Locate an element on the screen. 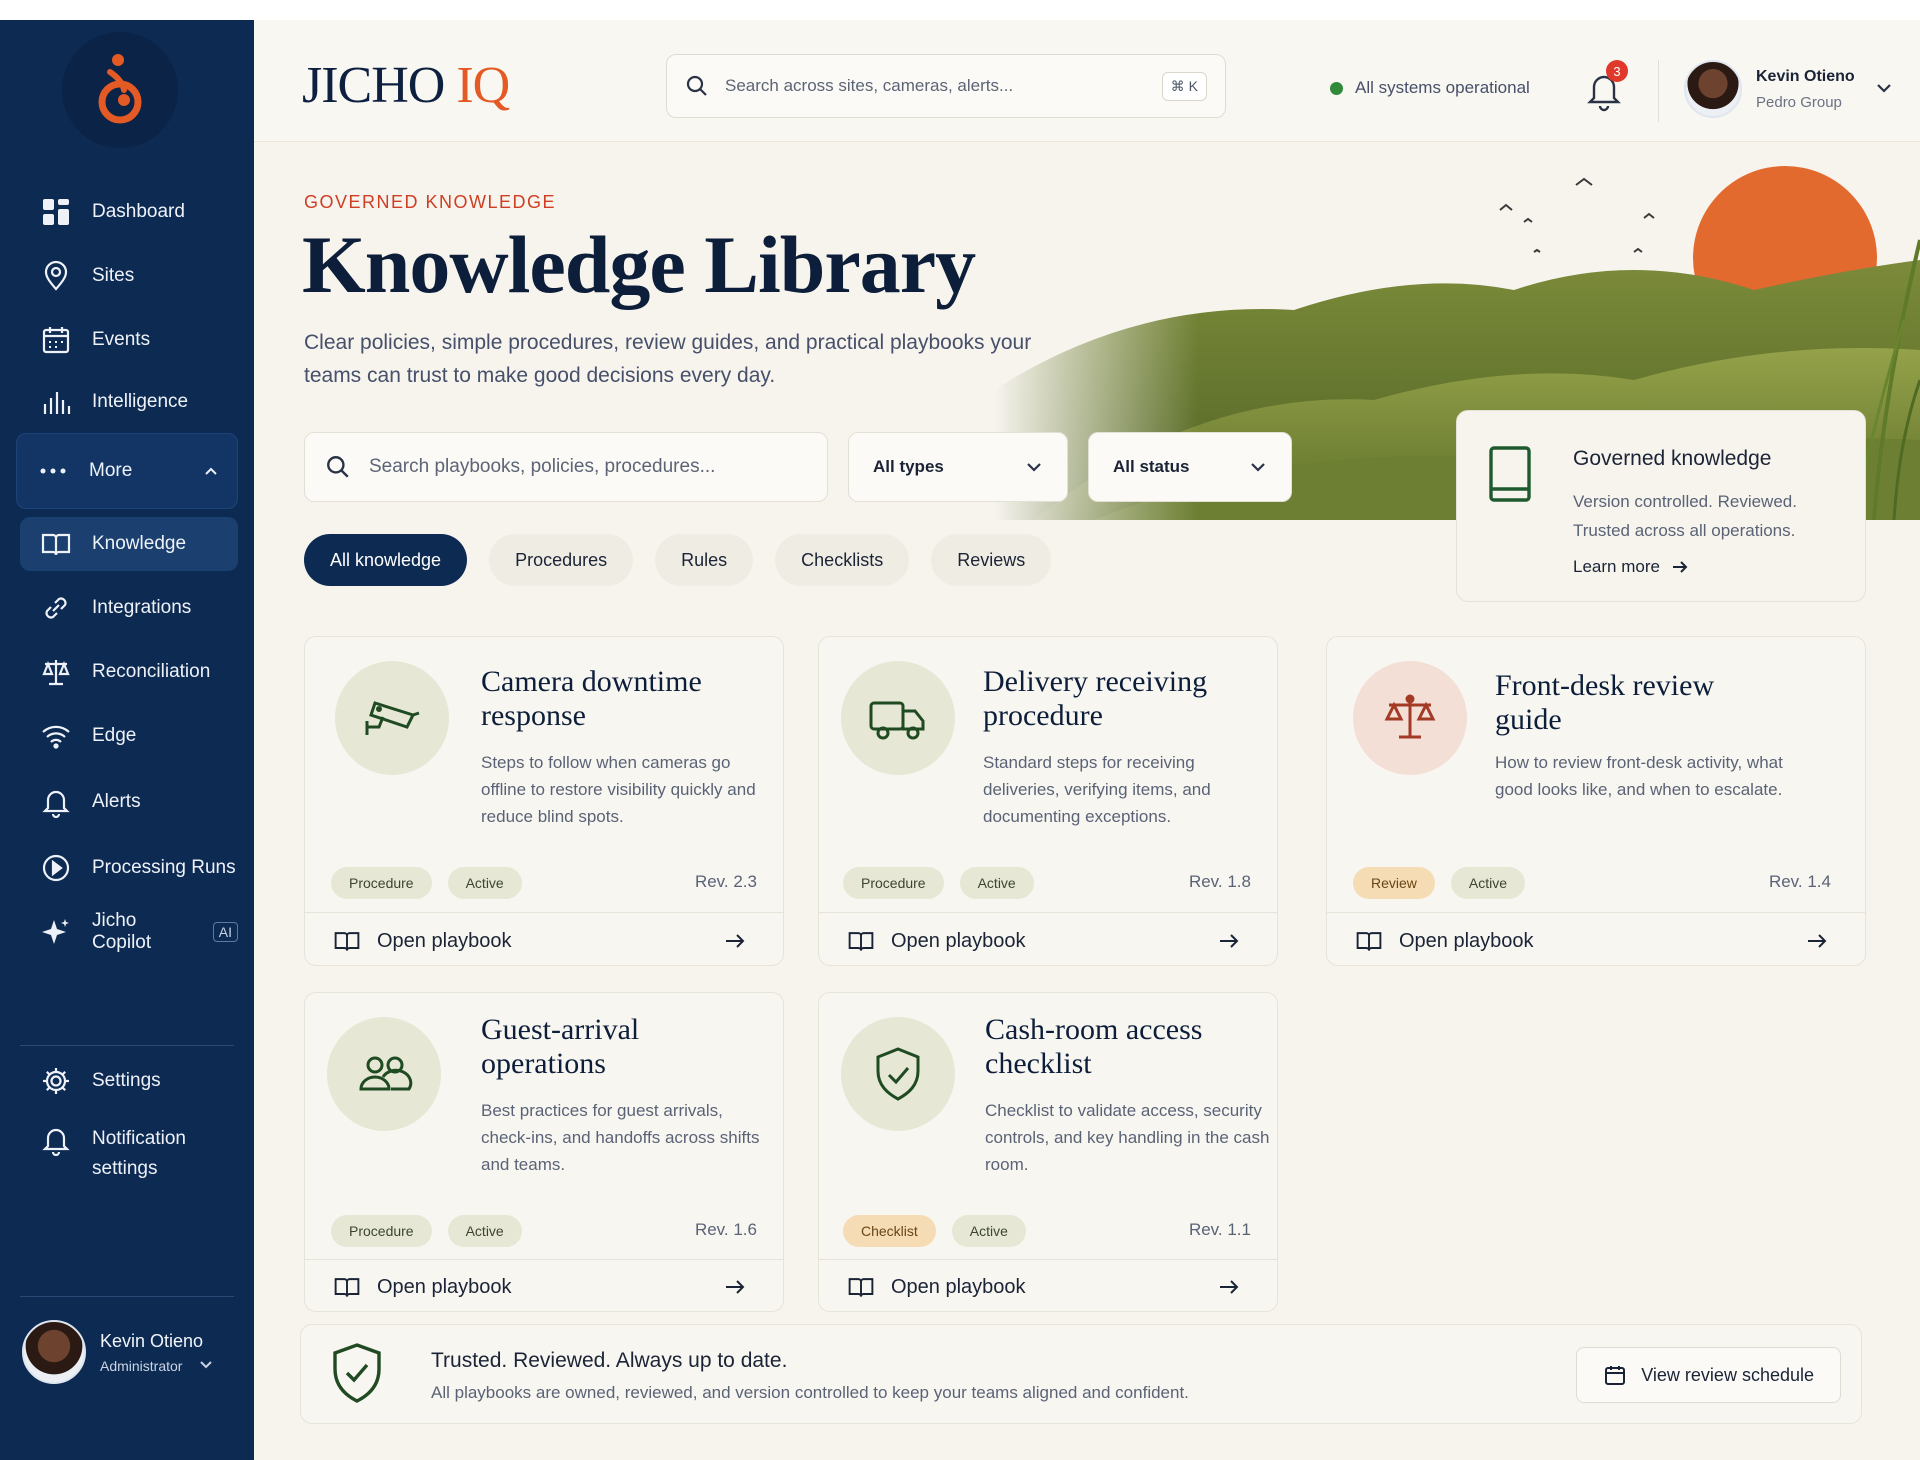  learn-more-link: Learn more is located at coordinates (1631, 567).